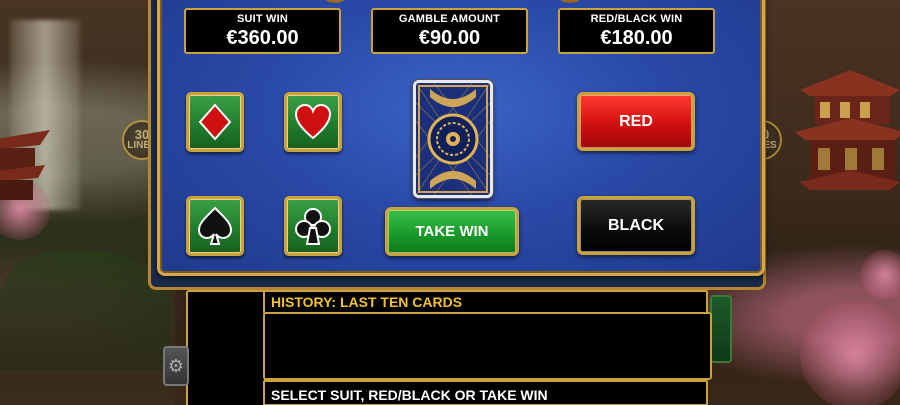  Describe the element at coordinates (850, 352) in the screenshot. I see `blossom-decoration` at that location.